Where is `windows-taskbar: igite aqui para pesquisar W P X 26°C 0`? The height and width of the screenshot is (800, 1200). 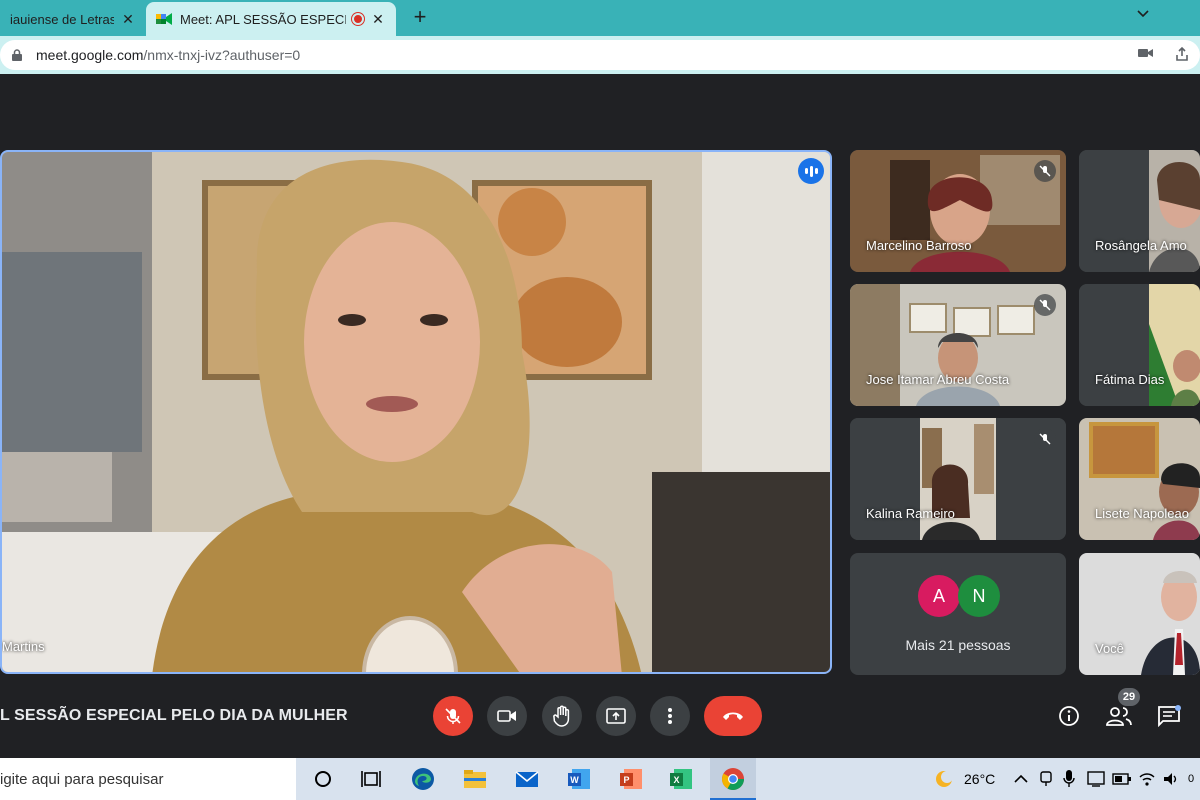 windows-taskbar: igite aqui para pesquisar W P X 26°C 0 is located at coordinates (600, 779).